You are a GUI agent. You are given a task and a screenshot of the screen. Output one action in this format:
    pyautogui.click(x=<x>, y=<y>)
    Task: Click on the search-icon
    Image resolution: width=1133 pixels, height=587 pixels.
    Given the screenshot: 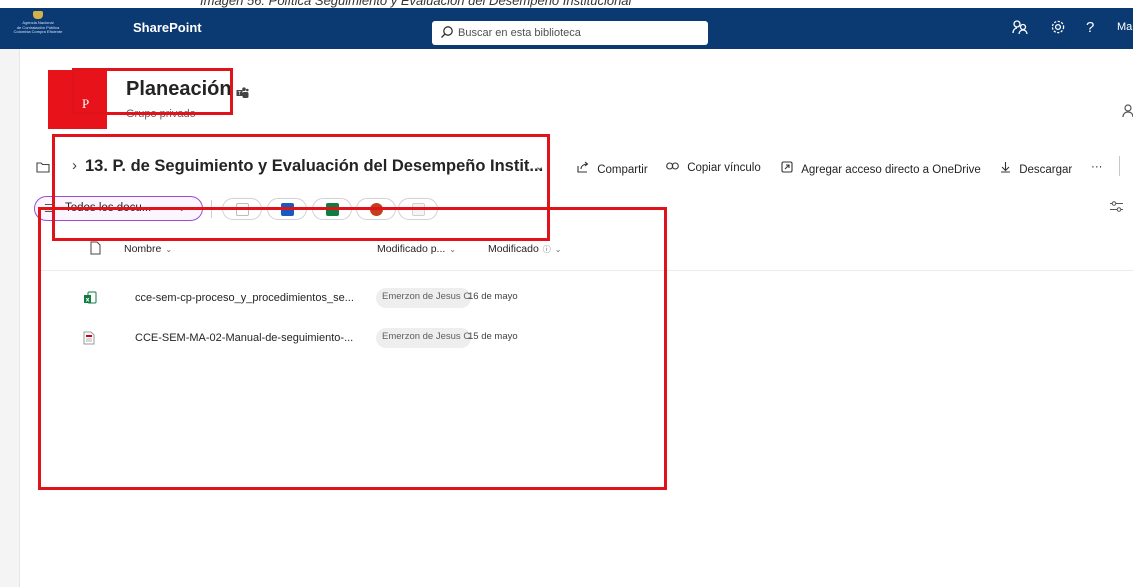 What is the action you would take?
    pyautogui.click(x=447, y=34)
    